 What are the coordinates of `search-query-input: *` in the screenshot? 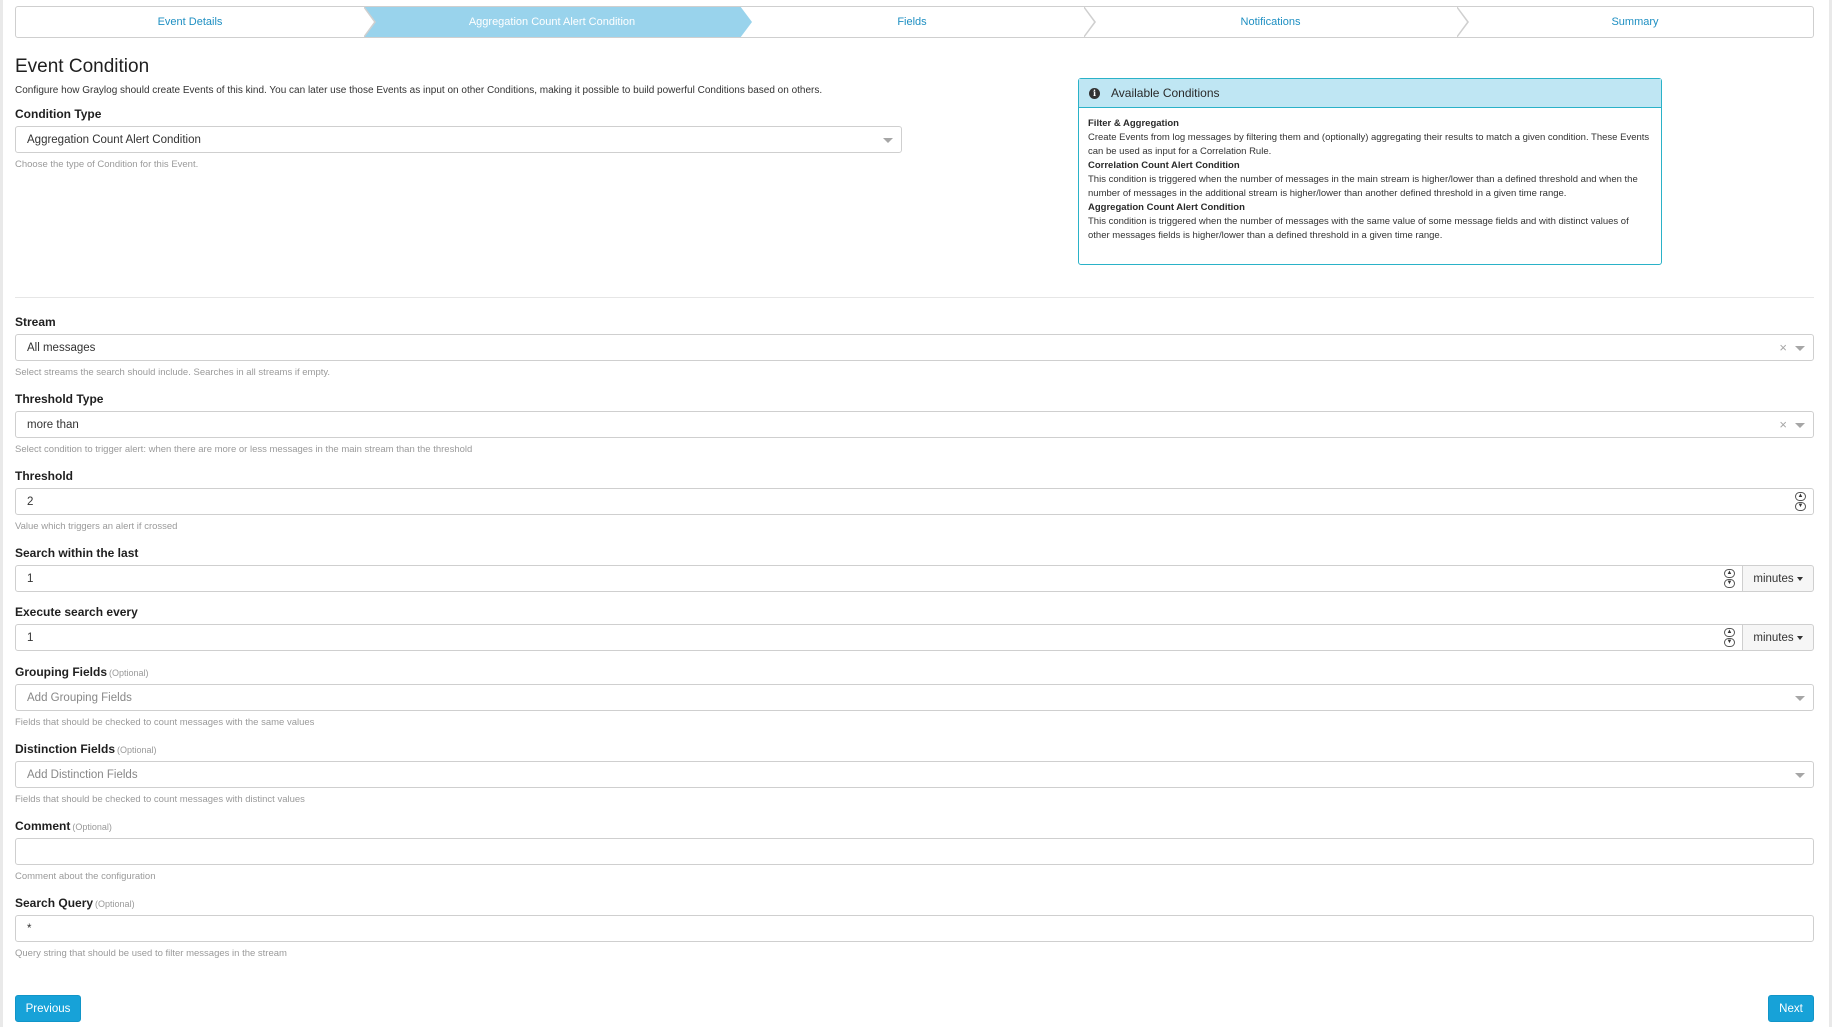 It's located at (914, 928).